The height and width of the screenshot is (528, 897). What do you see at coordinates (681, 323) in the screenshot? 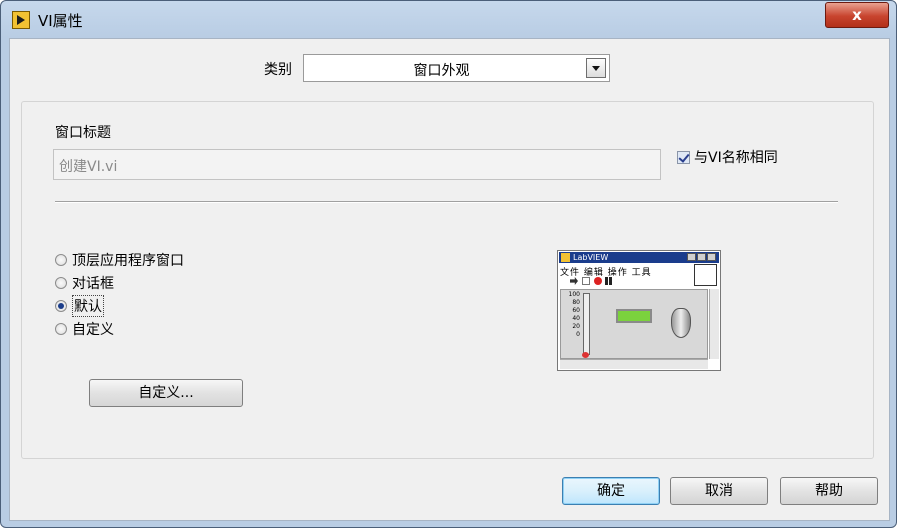
I see `toggle-switch-icon` at bounding box center [681, 323].